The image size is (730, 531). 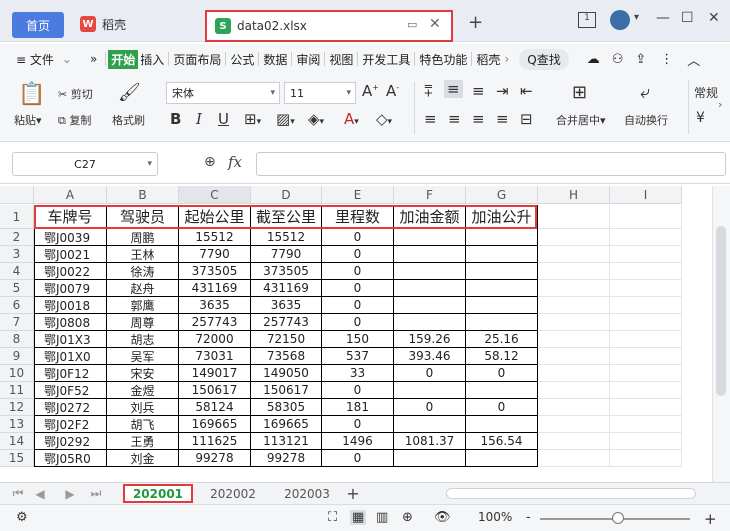 What do you see at coordinates (215, 356) in the screenshot?
I see `table-cell: 73031` at bounding box center [215, 356].